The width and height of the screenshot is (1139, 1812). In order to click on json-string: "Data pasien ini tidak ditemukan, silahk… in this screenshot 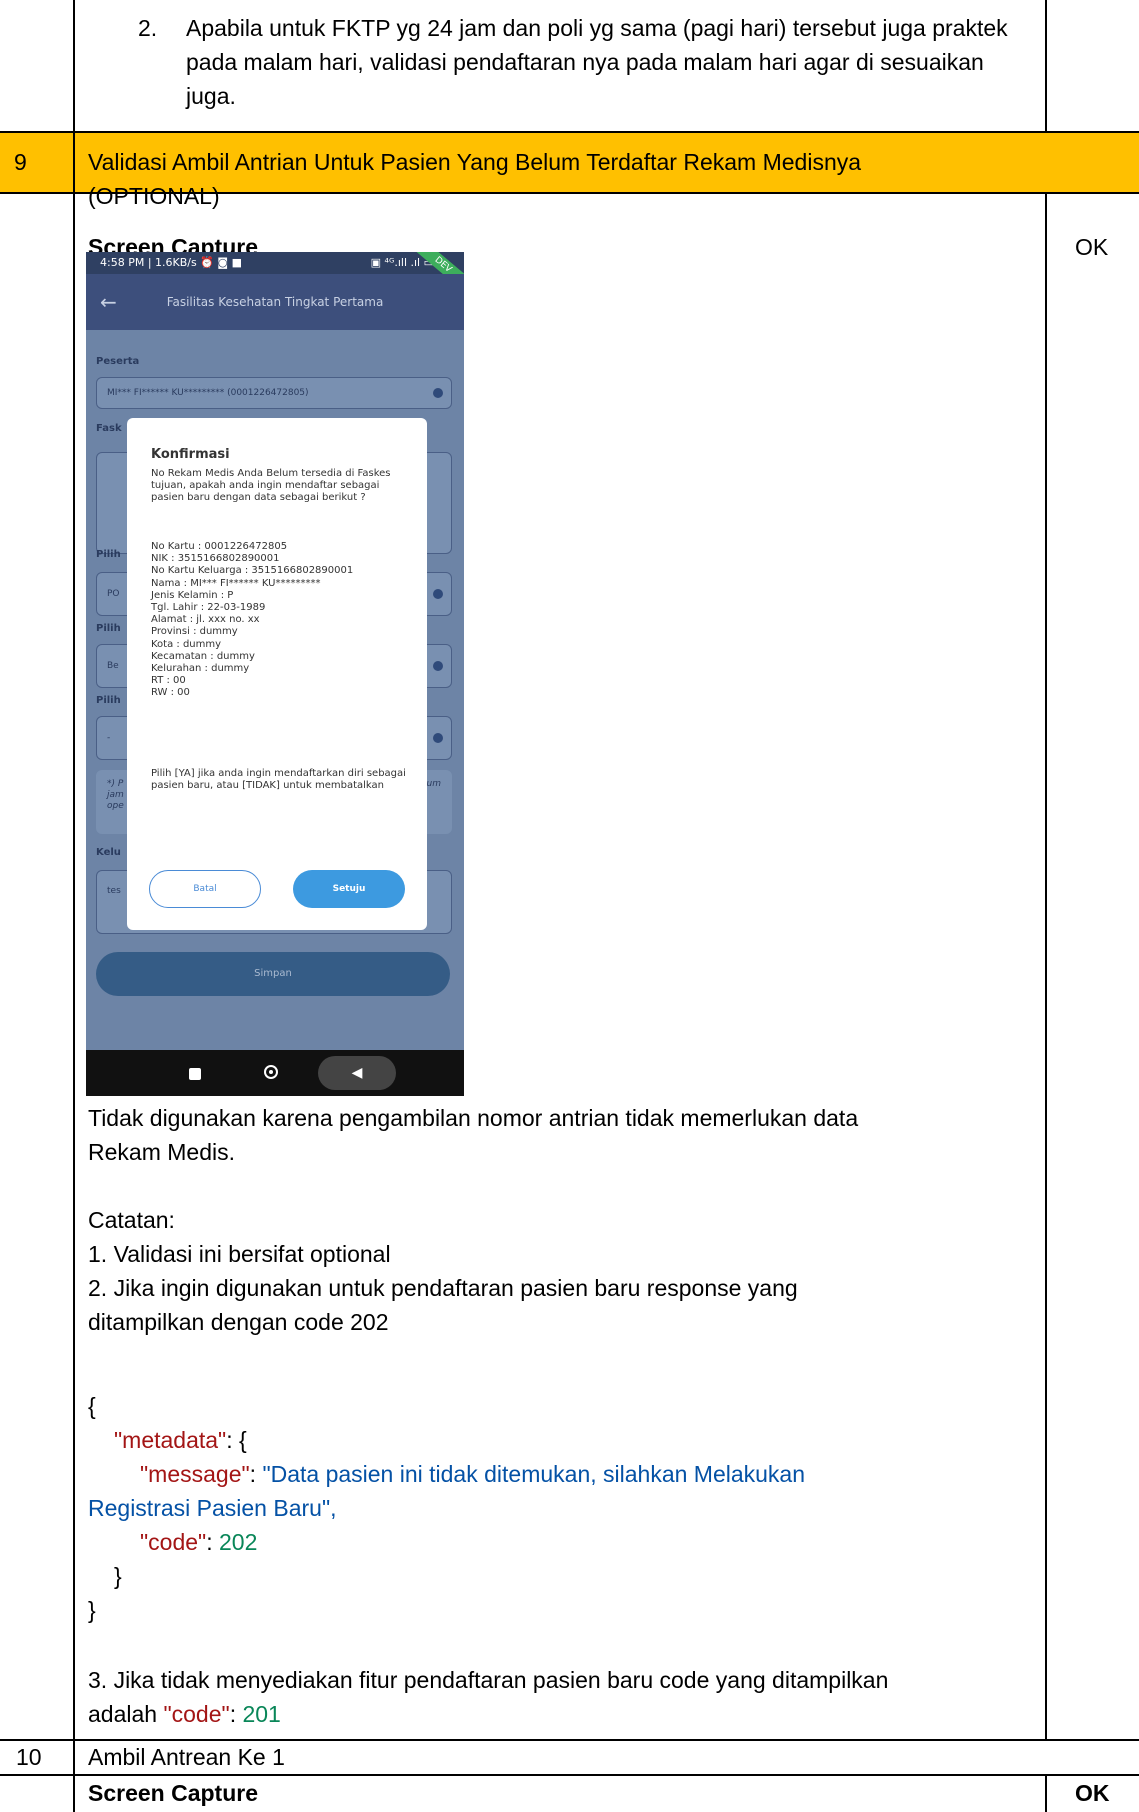, I will do `click(534, 1474)`.